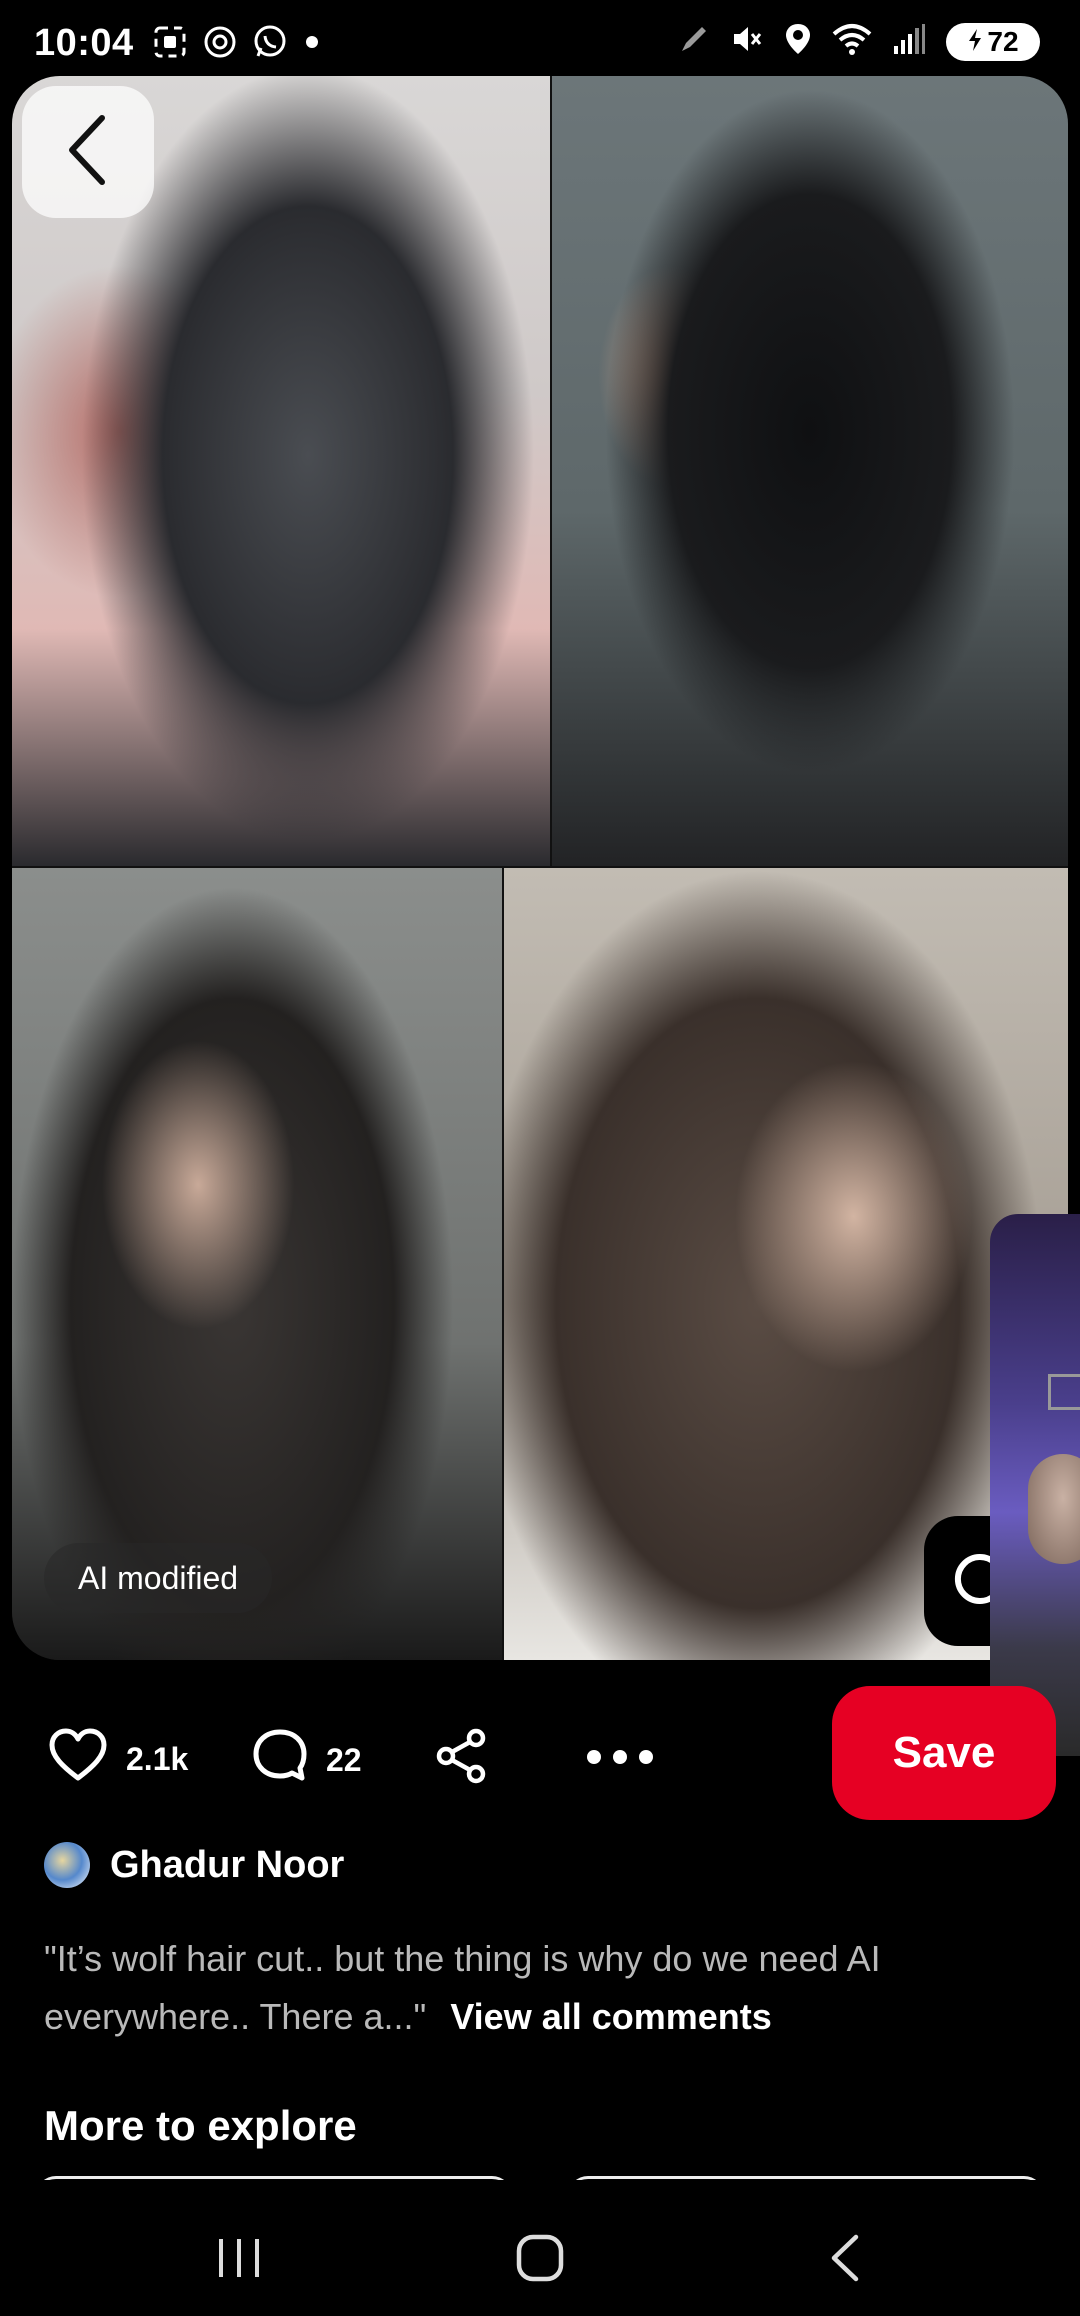 Image resolution: width=1080 pixels, height=2316 pixels. Describe the element at coordinates (280, 1760) in the screenshot. I see `comment-icon` at that location.